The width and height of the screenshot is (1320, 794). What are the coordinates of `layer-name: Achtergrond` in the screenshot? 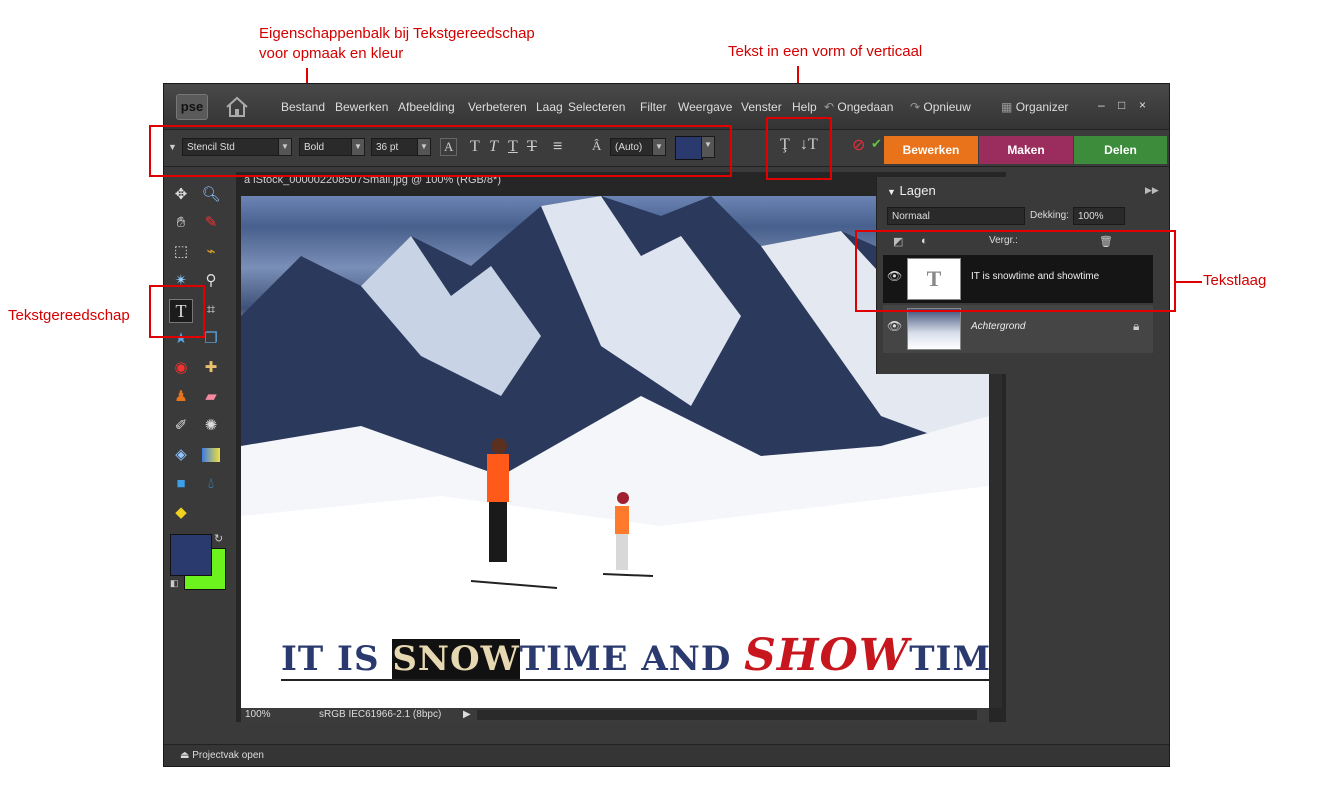 It's located at (998, 326).